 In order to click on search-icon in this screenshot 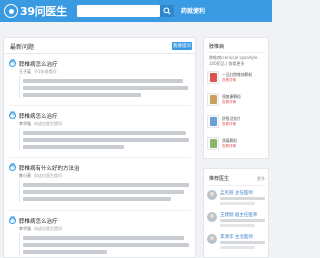, I will do `click(167, 11)`.